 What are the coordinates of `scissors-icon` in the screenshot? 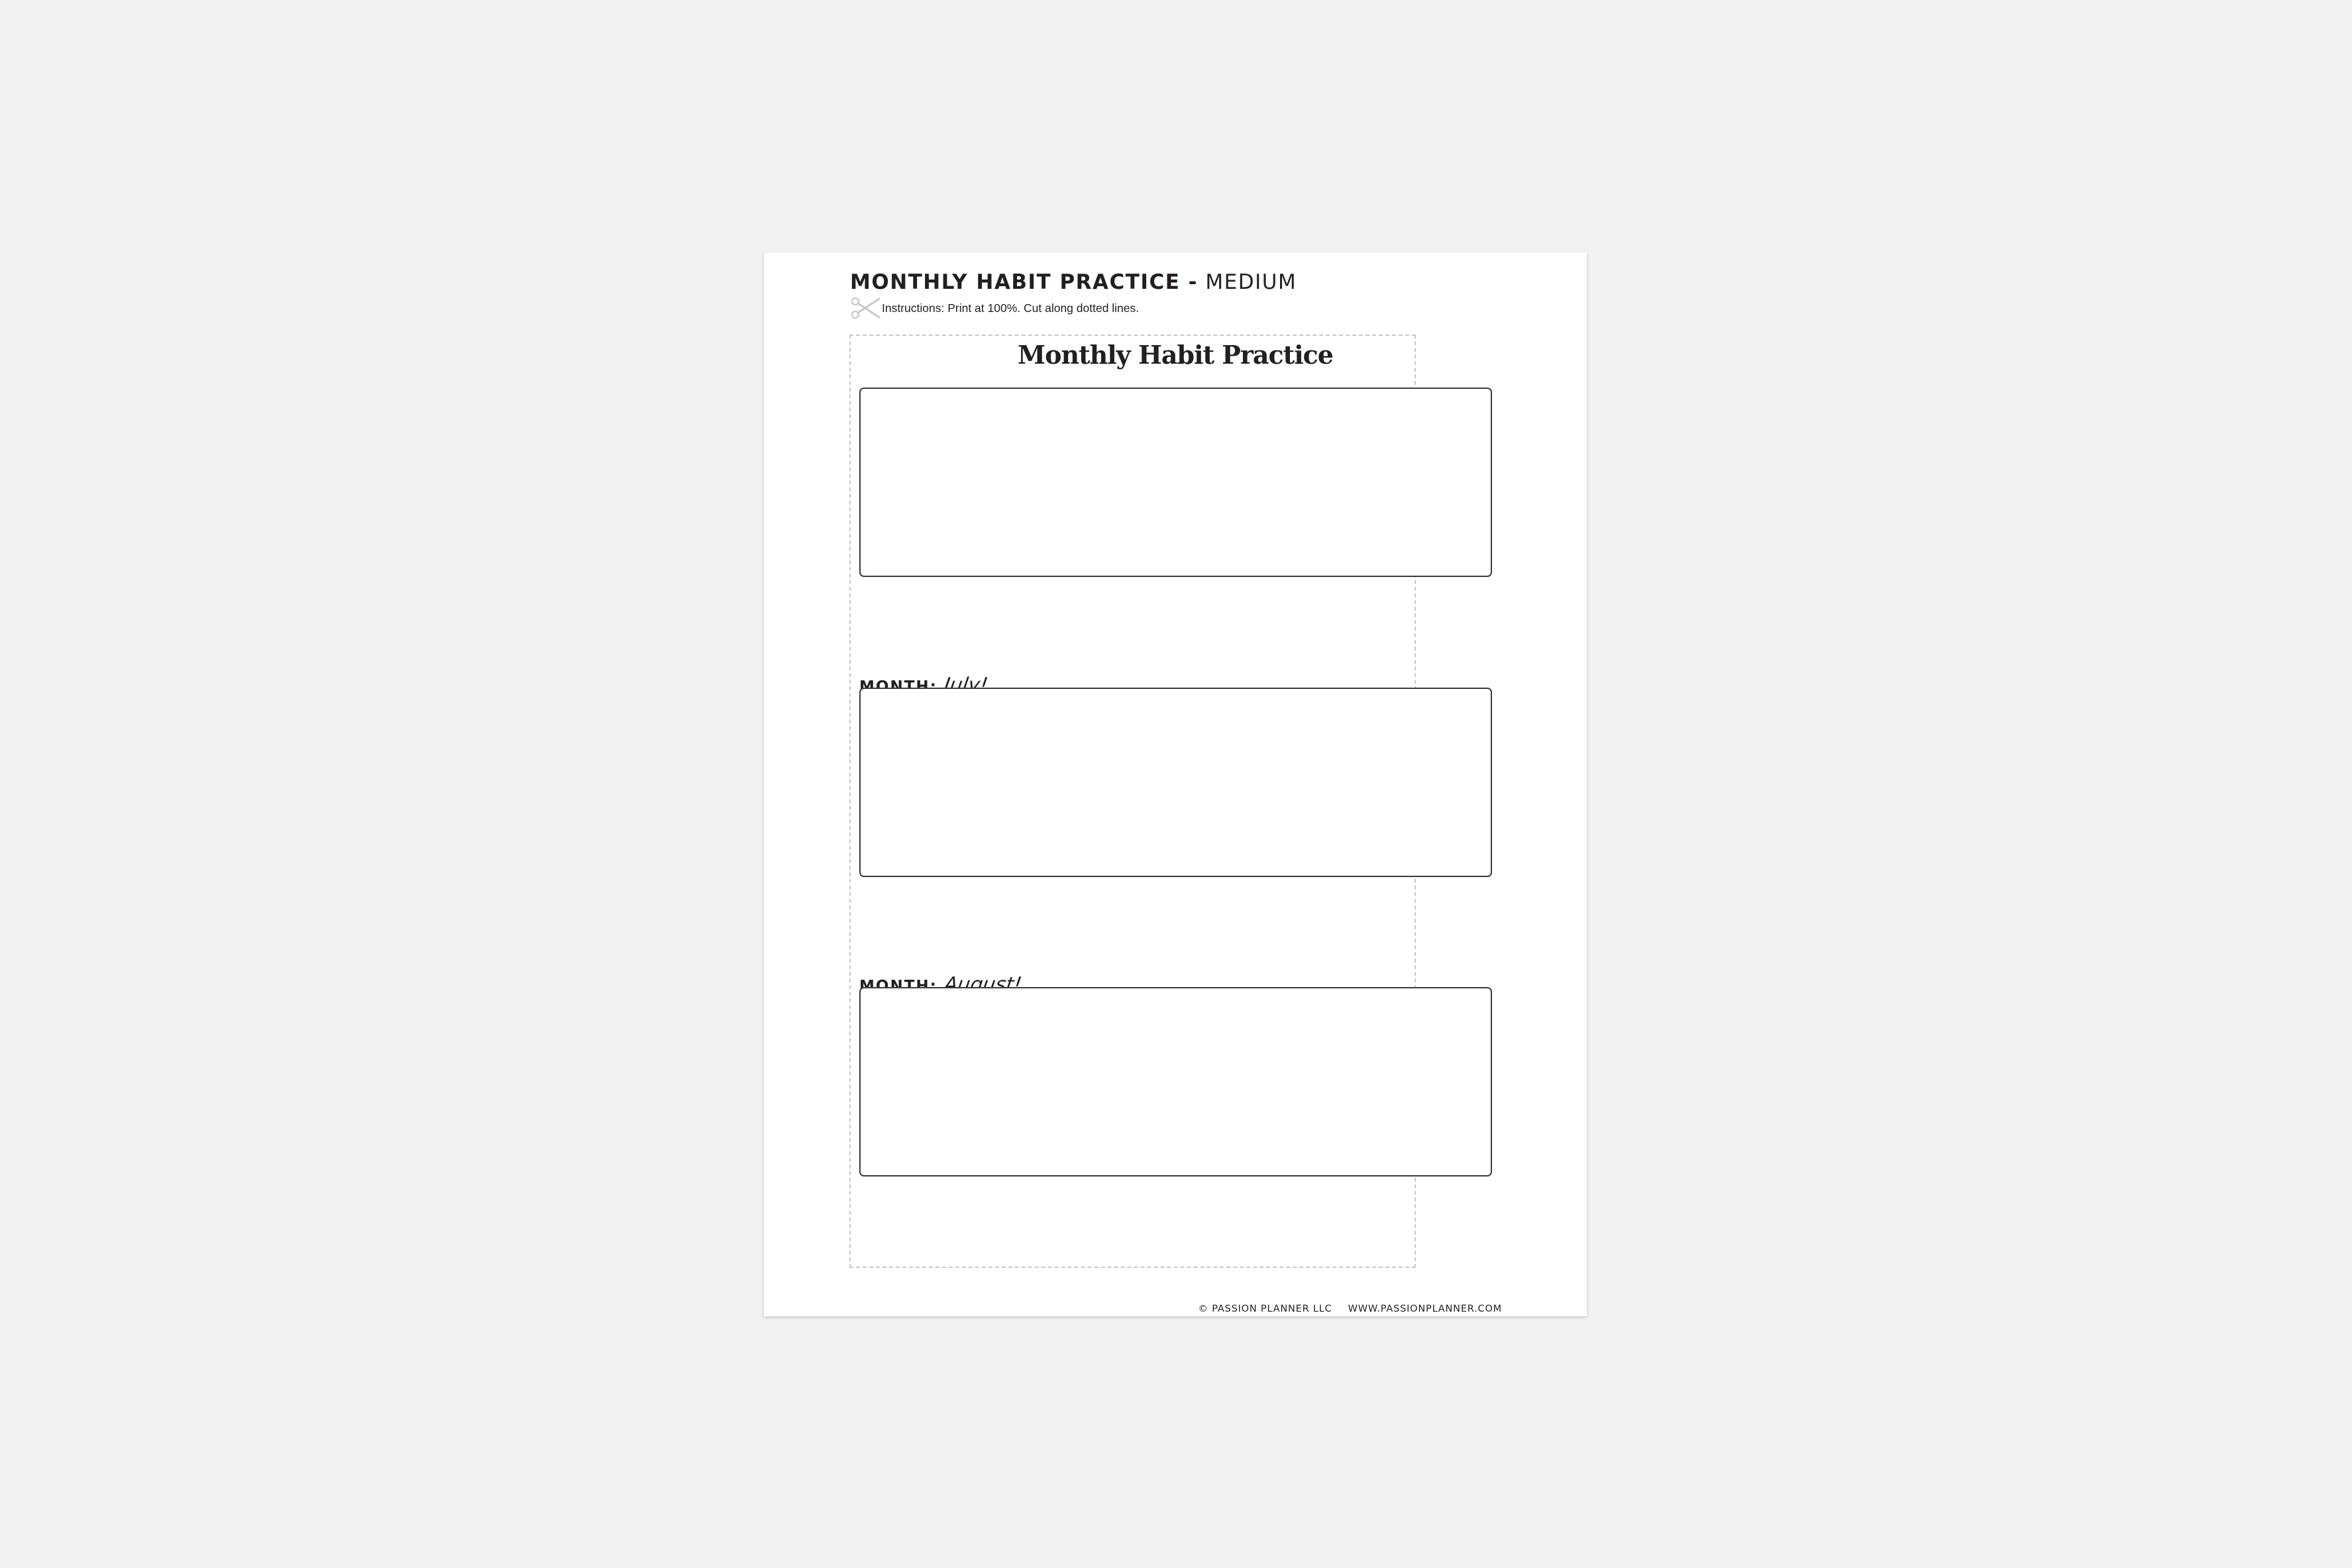 It's located at (866, 308).